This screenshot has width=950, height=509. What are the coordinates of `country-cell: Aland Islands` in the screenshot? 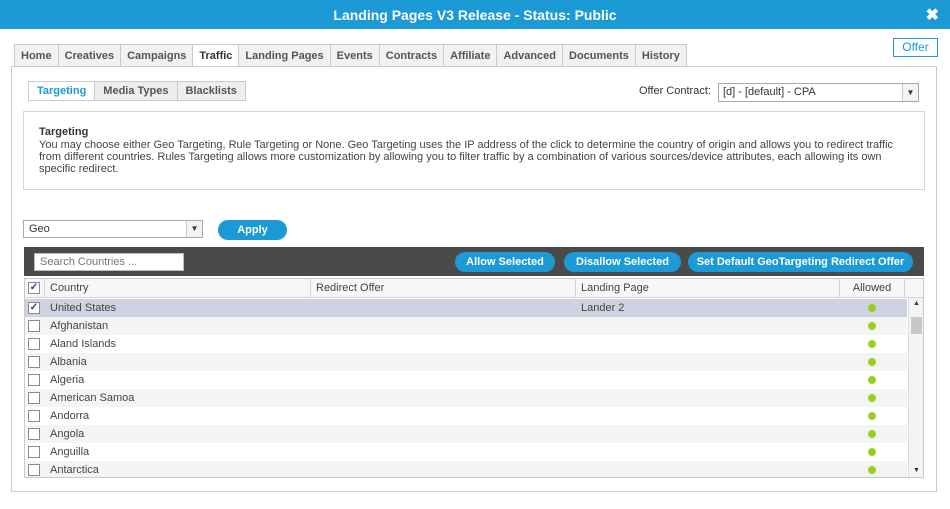 It's located at (83, 344).